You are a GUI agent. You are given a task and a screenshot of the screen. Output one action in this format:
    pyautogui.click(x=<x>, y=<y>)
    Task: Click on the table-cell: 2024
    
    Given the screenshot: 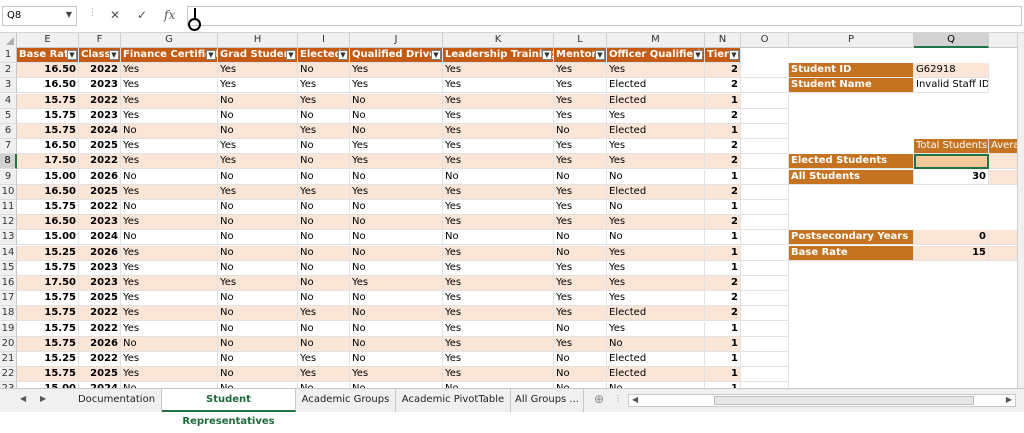 What is the action you would take?
    pyautogui.click(x=100, y=238)
    